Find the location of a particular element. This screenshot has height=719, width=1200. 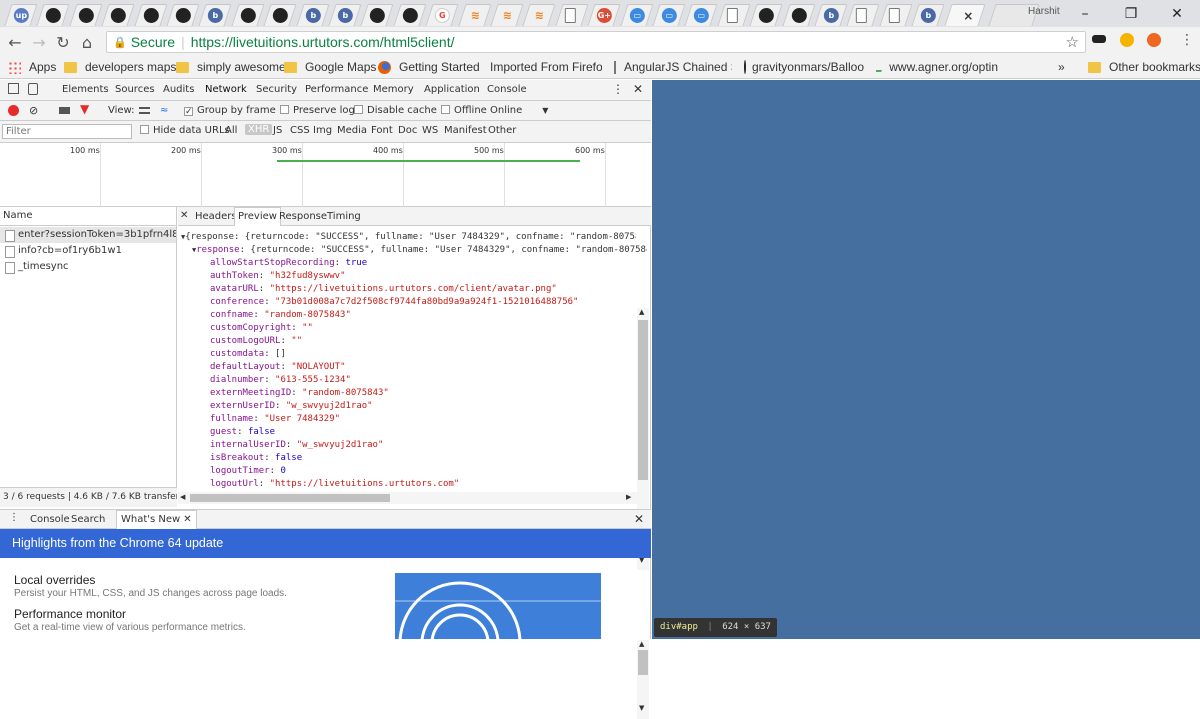

offline-checkbox: Offline is located at coordinates (464, 110).